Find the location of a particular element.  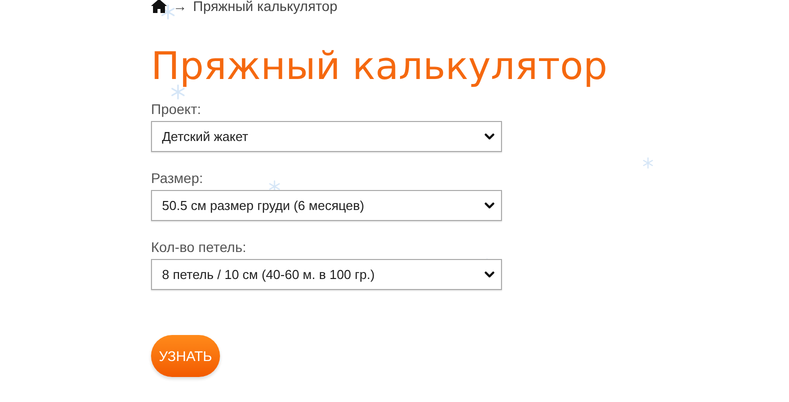

breadcrumb-current: Пряжный калькулятор is located at coordinates (265, 7).